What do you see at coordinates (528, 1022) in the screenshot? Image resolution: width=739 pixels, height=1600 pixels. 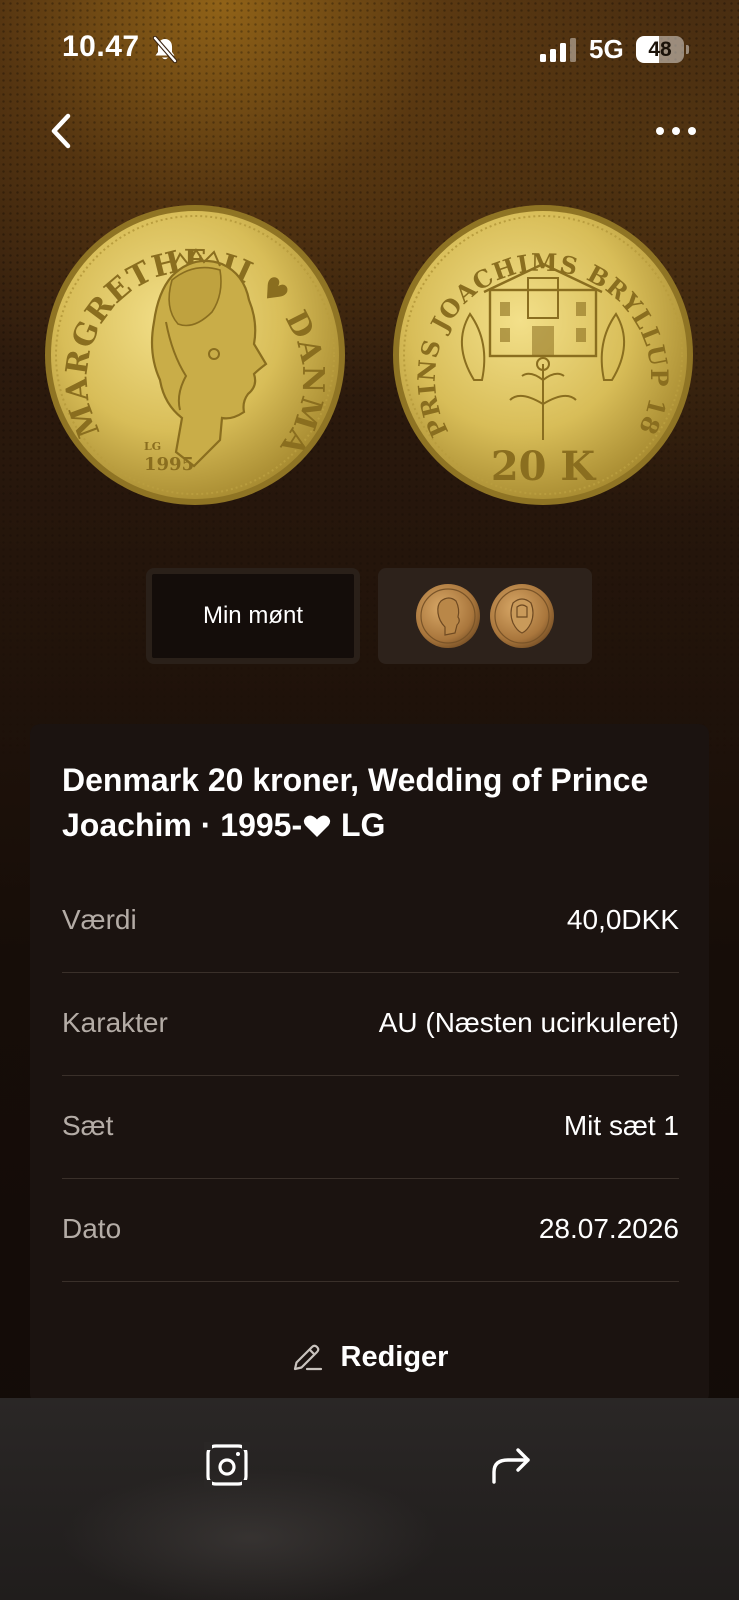 I see `detail-value: AU (Næsten ucirkuleret)` at bounding box center [528, 1022].